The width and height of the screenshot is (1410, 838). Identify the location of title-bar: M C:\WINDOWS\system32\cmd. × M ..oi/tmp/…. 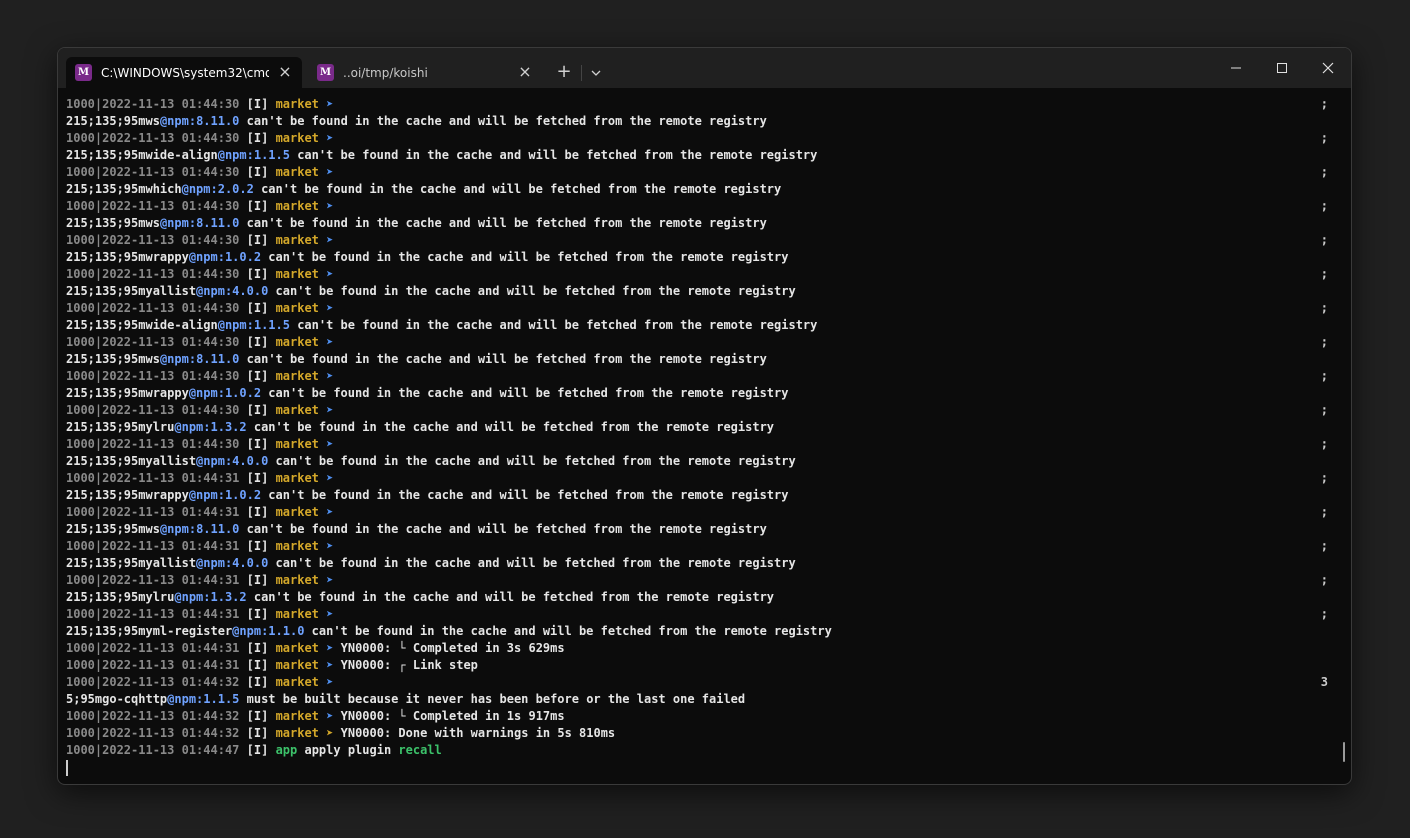
(704, 68).